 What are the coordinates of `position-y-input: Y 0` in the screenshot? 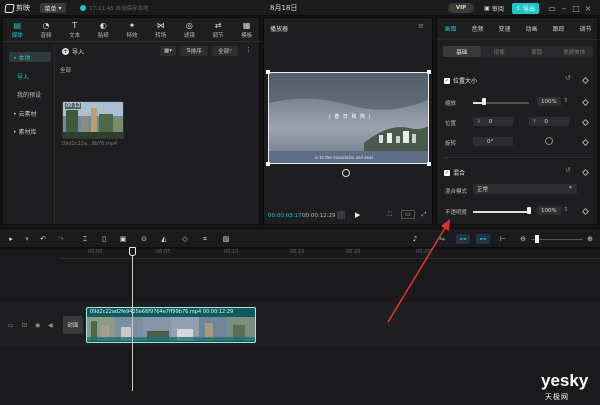 It's located at (549, 121).